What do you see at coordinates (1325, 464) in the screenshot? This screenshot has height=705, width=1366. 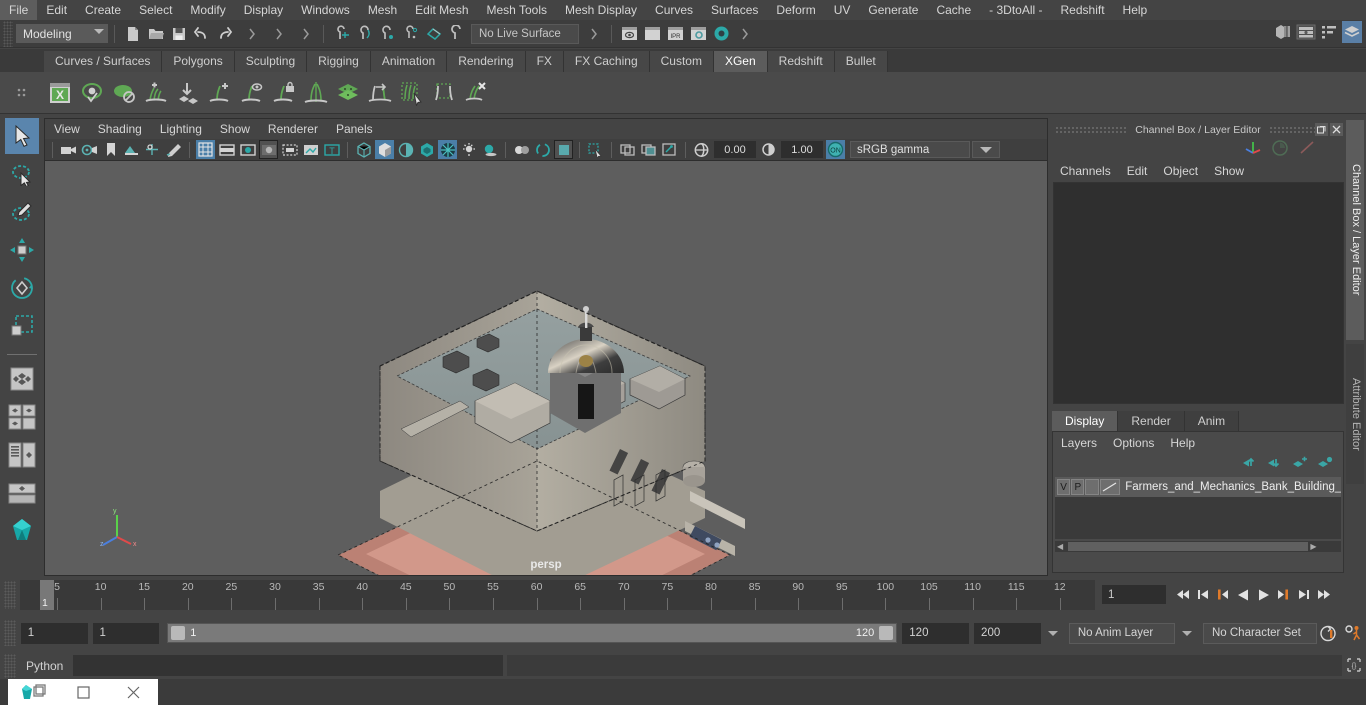 I see `create-layer-from-selected-icon` at bounding box center [1325, 464].